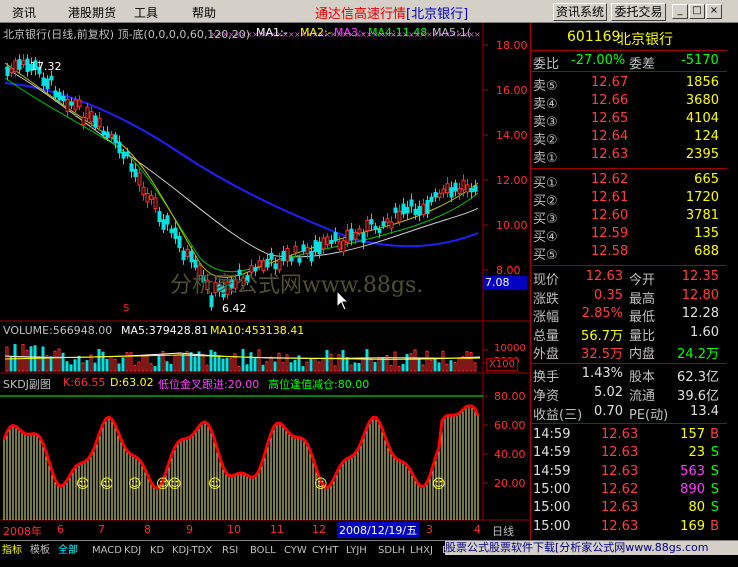 The image size is (738, 567). What do you see at coordinates (192, 550) in the screenshot?
I see `indicator-tab: KDJ-TDX` at bounding box center [192, 550].